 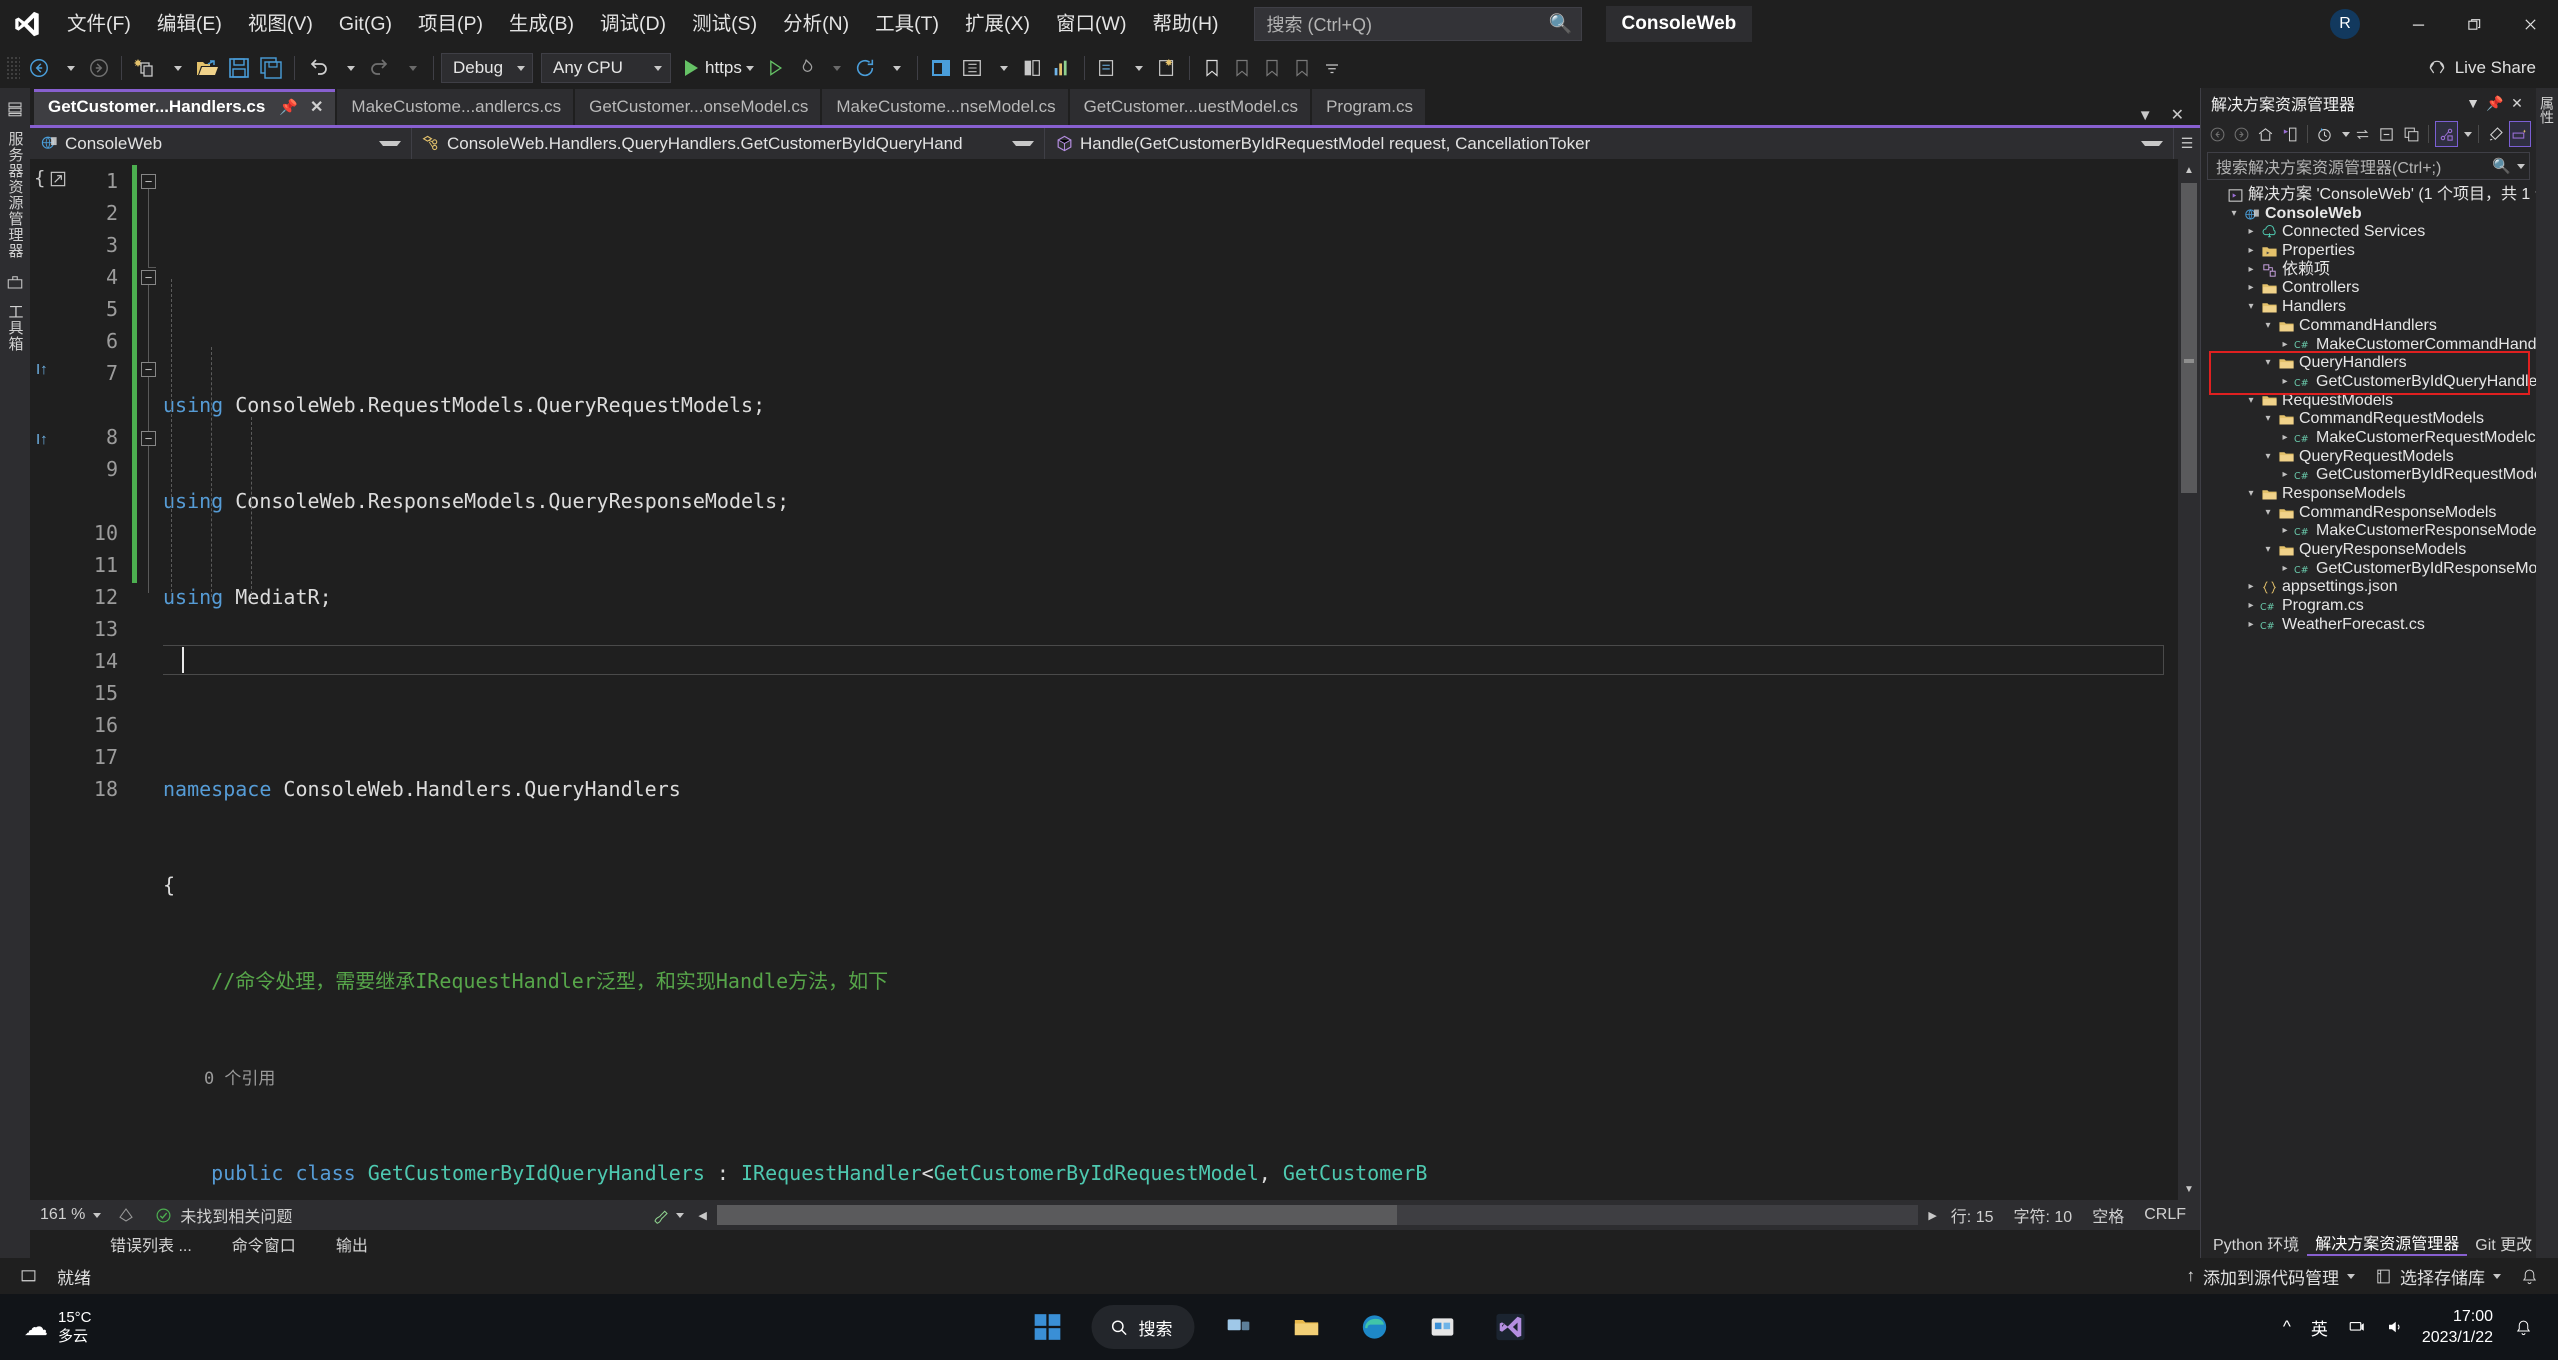 I want to click on weather-widget: ☁ 15°C 多云, so click(x=125, y=1327).